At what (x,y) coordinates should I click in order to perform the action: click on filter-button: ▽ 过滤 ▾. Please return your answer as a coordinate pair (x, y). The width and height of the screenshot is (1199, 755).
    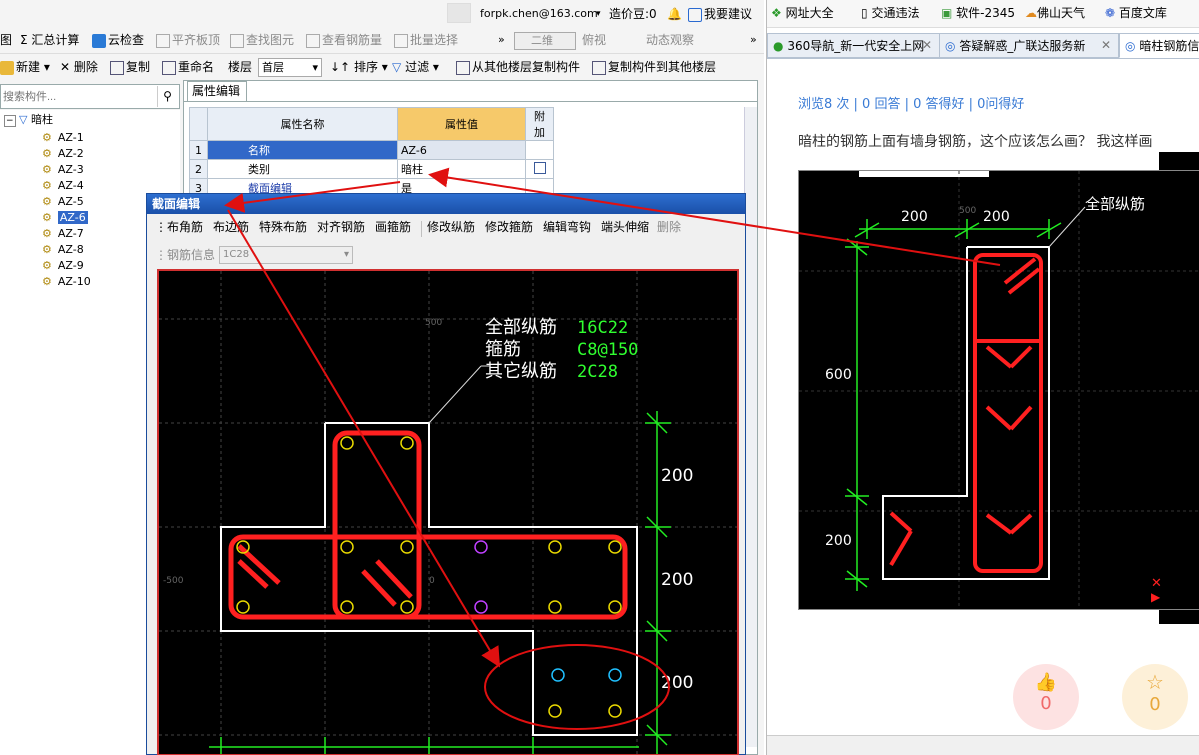
    Looking at the image, I should click on (415, 67).